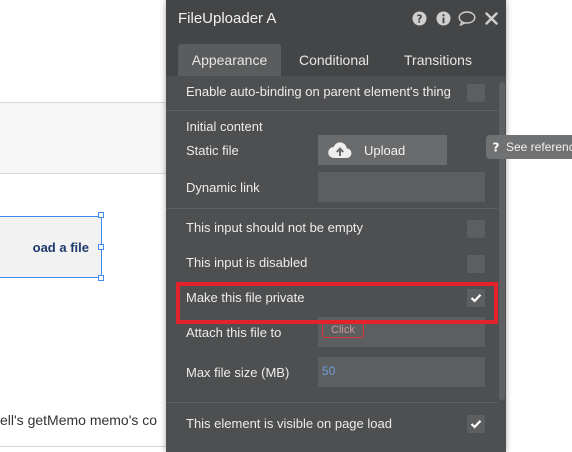 Image resolution: width=572 pixels, height=452 pixels. What do you see at coordinates (329, 371) in the screenshot?
I see `max-size-value: 50` at bounding box center [329, 371].